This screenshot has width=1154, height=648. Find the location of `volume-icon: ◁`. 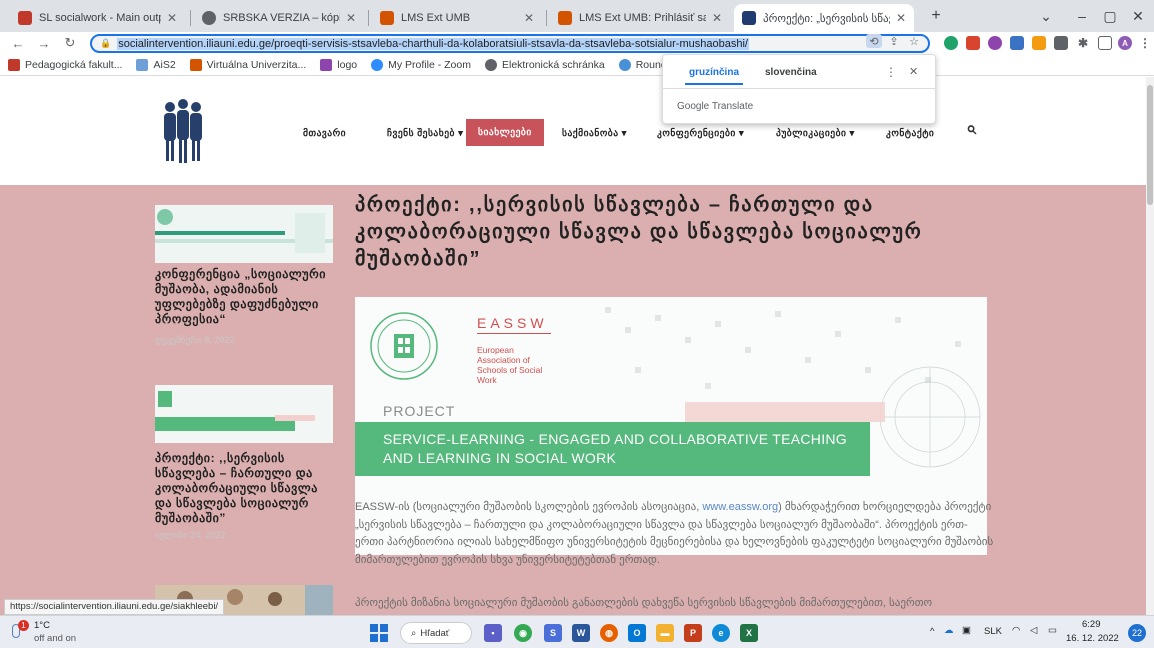

volume-icon: ◁ is located at coordinates (1033, 630).